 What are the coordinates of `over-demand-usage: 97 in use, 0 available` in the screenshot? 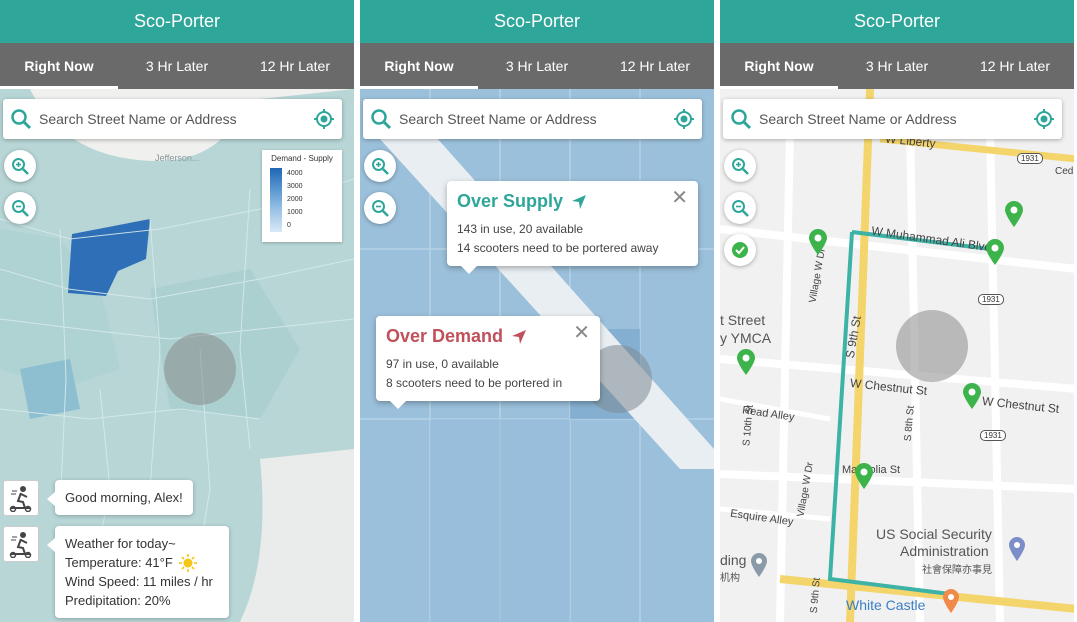 It's located at (442, 364).